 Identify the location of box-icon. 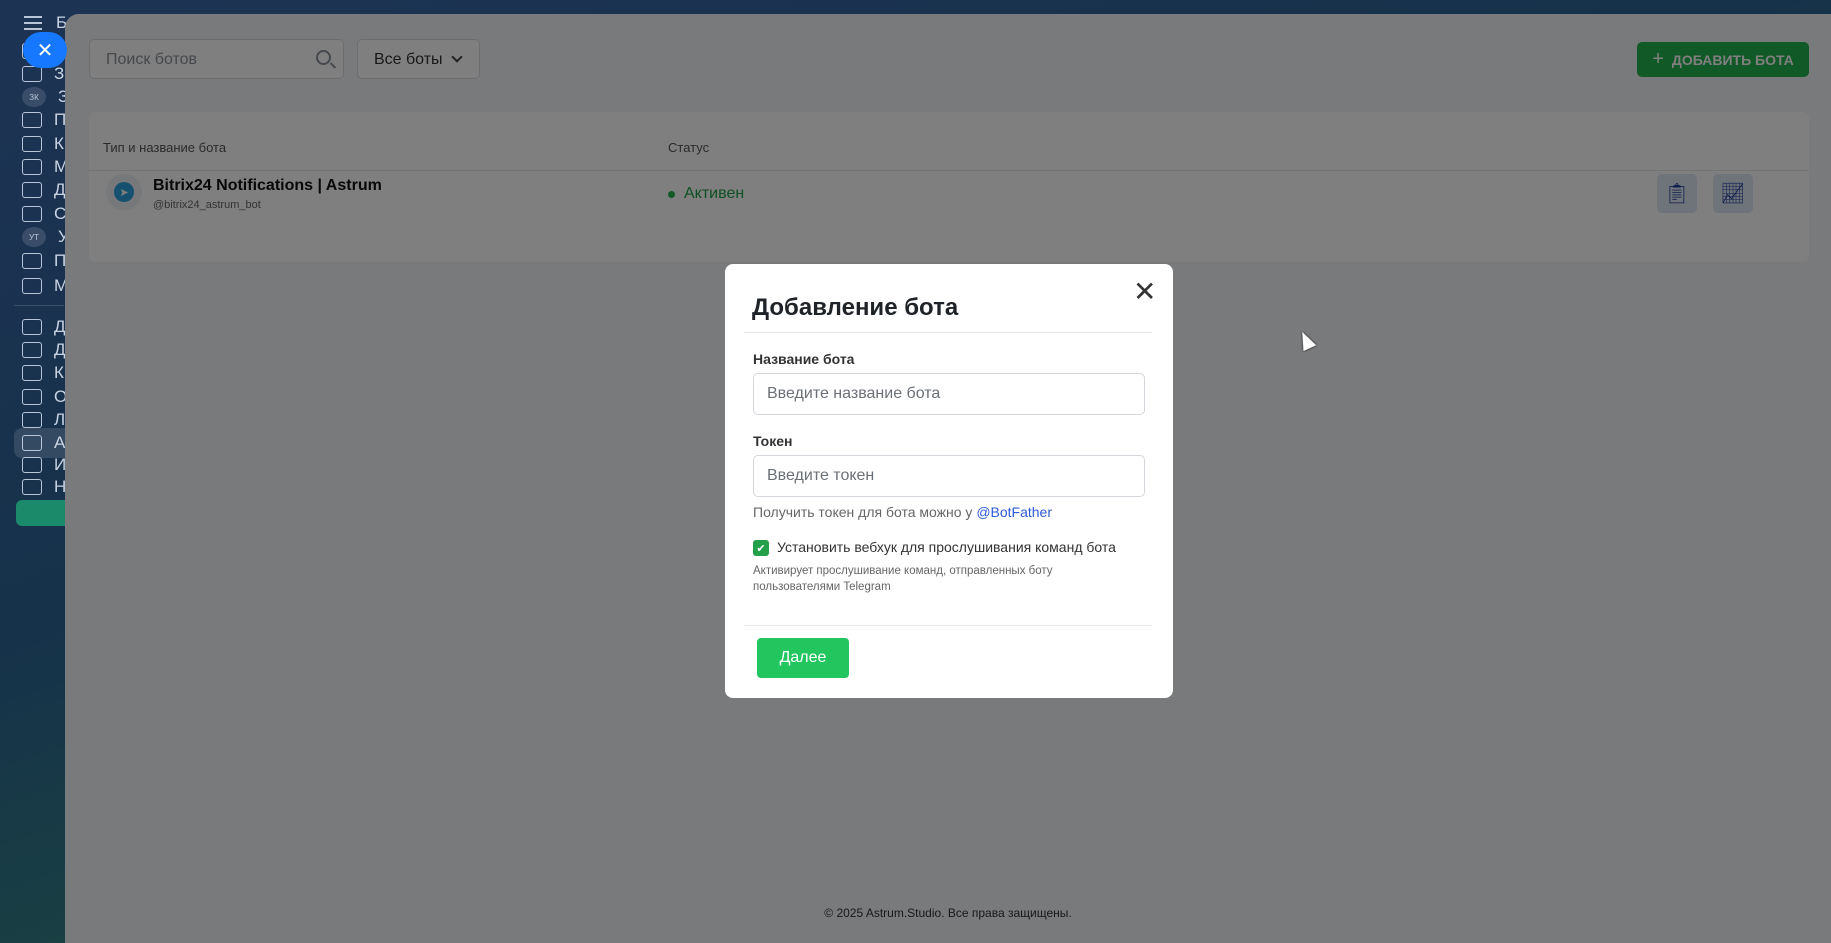
(32, 261).